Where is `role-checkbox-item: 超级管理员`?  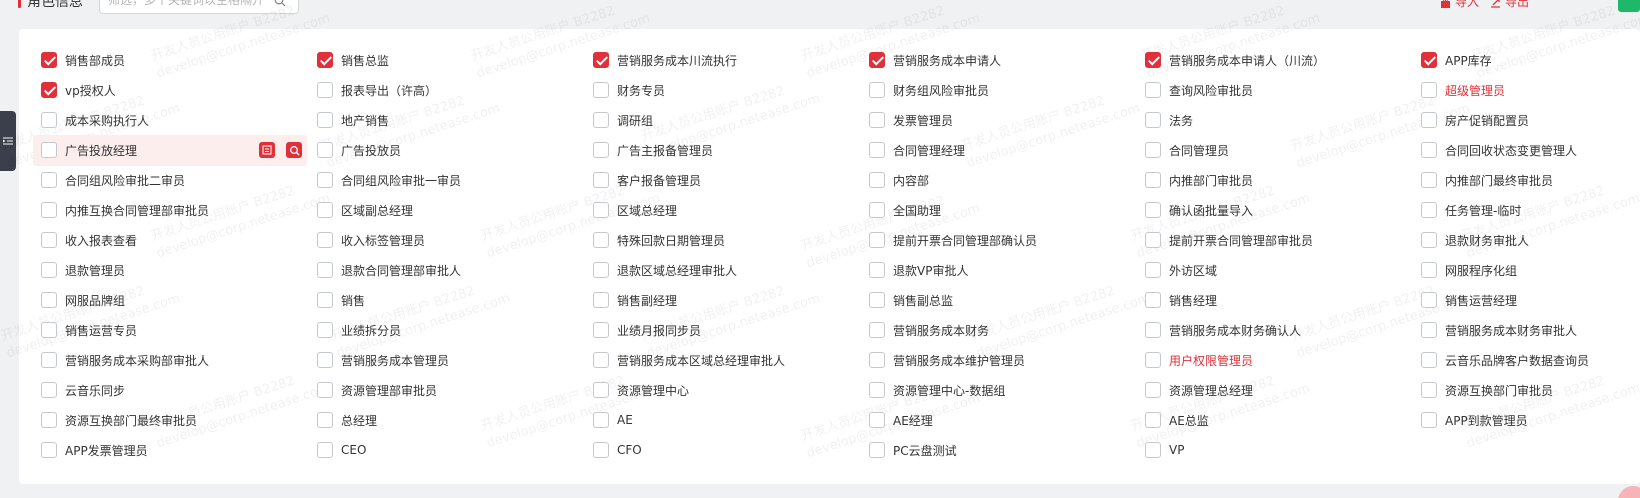
role-checkbox-item: 超级管理员 is located at coordinates (1463, 90).